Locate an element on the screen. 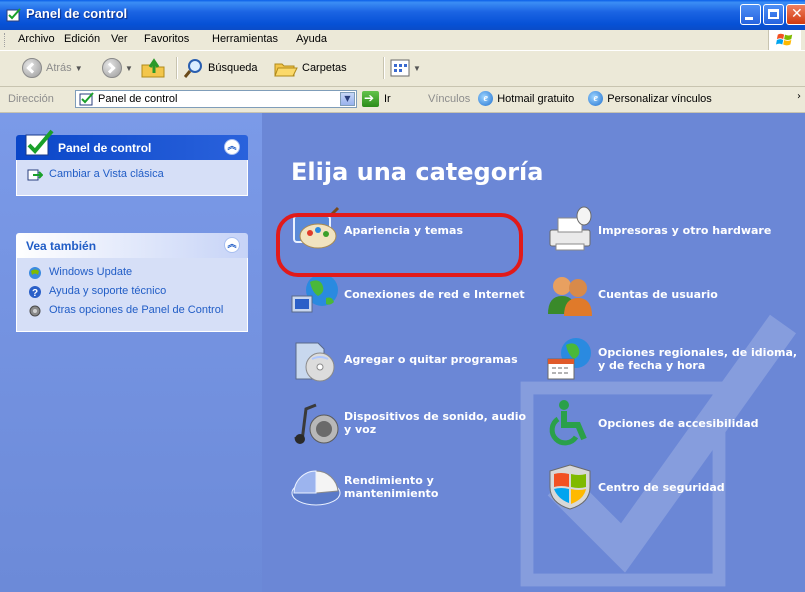 Image resolution: width=805 pixels, height=592 pixels. forward-dropdown-icon: ▼ is located at coordinates (129, 68).